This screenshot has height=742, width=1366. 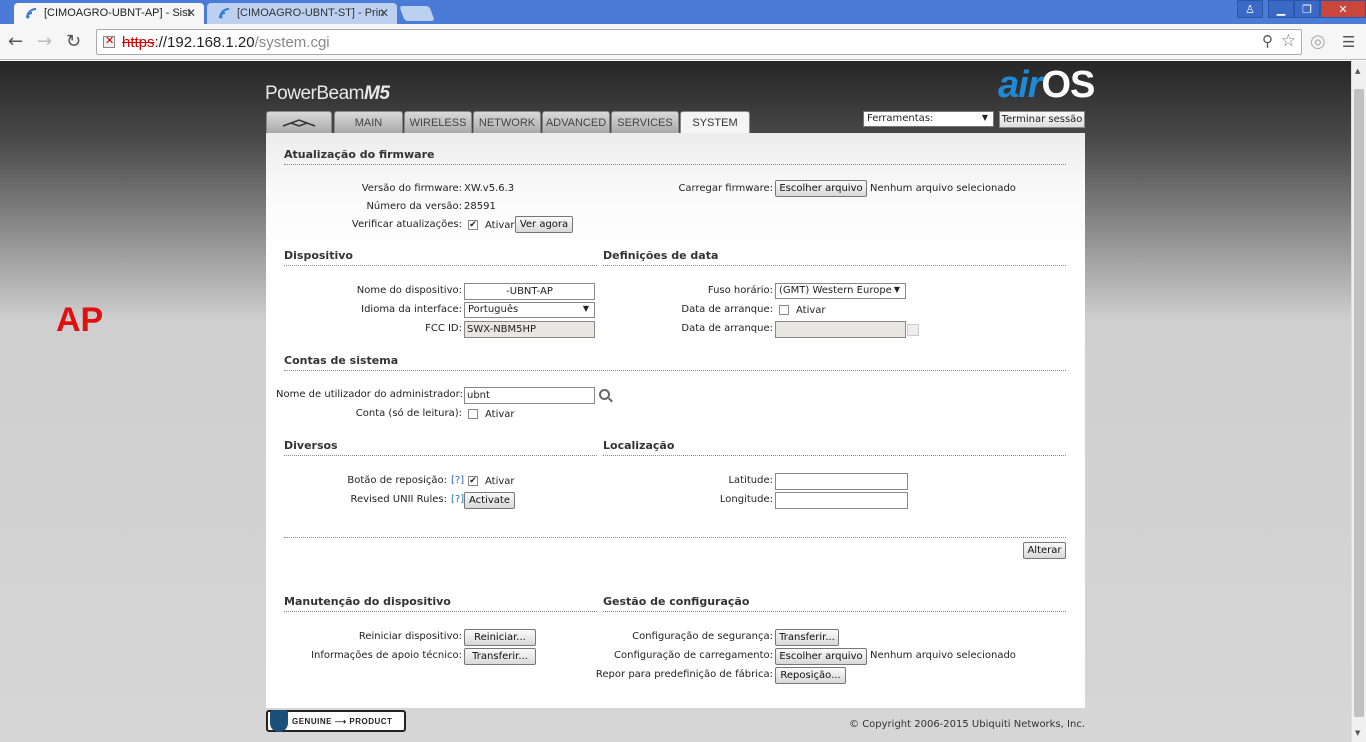 I want to click on fcc-id-field: SWX-NBM5HP, so click(x=529, y=329).